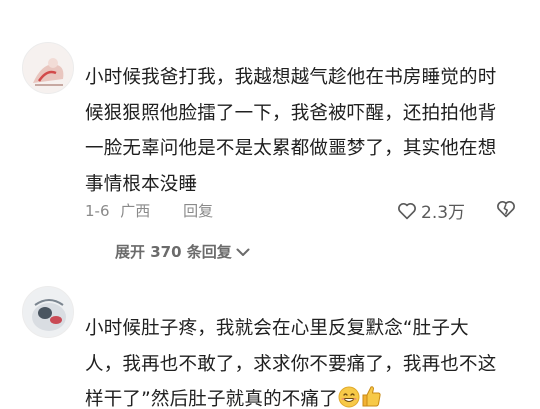 The height and width of the screenshot is (409, 540). I want to click on chevron-down-icon, so click(243, 252).